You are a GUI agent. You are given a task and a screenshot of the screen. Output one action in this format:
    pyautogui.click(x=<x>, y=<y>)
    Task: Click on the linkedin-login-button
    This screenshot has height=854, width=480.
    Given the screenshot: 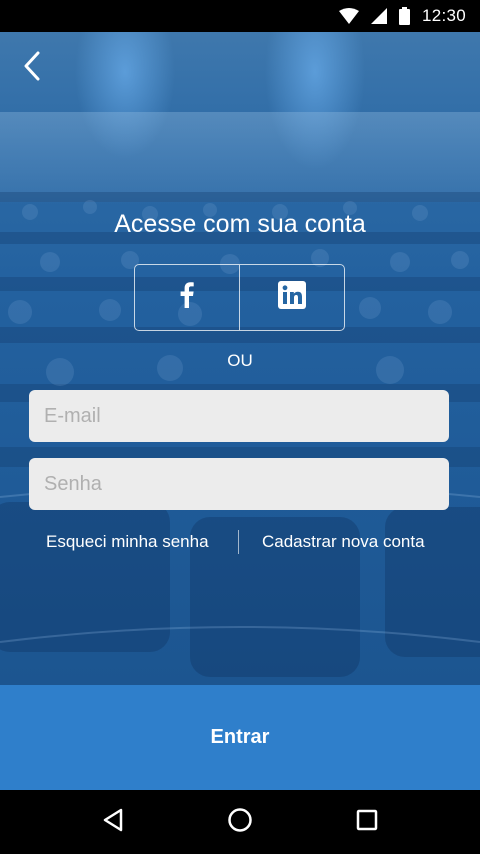 What is the action you would take?
    pyautogui.click(x=291, y=297)
    